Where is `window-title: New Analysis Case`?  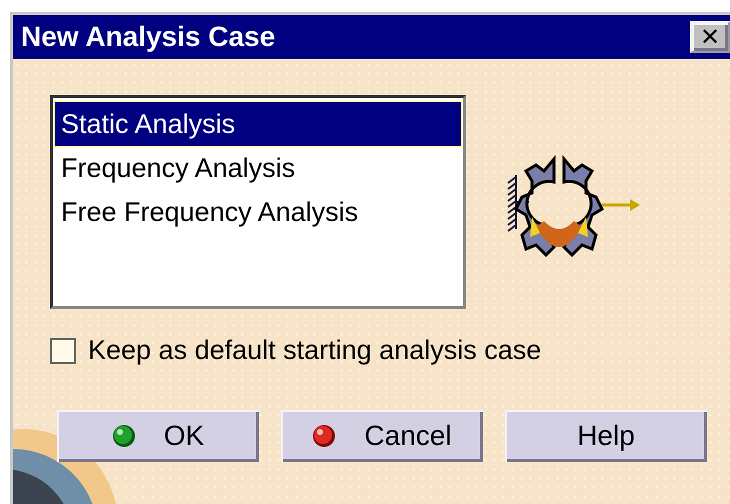 window-title: New Analysis Case is located at coordinates (148, 37).